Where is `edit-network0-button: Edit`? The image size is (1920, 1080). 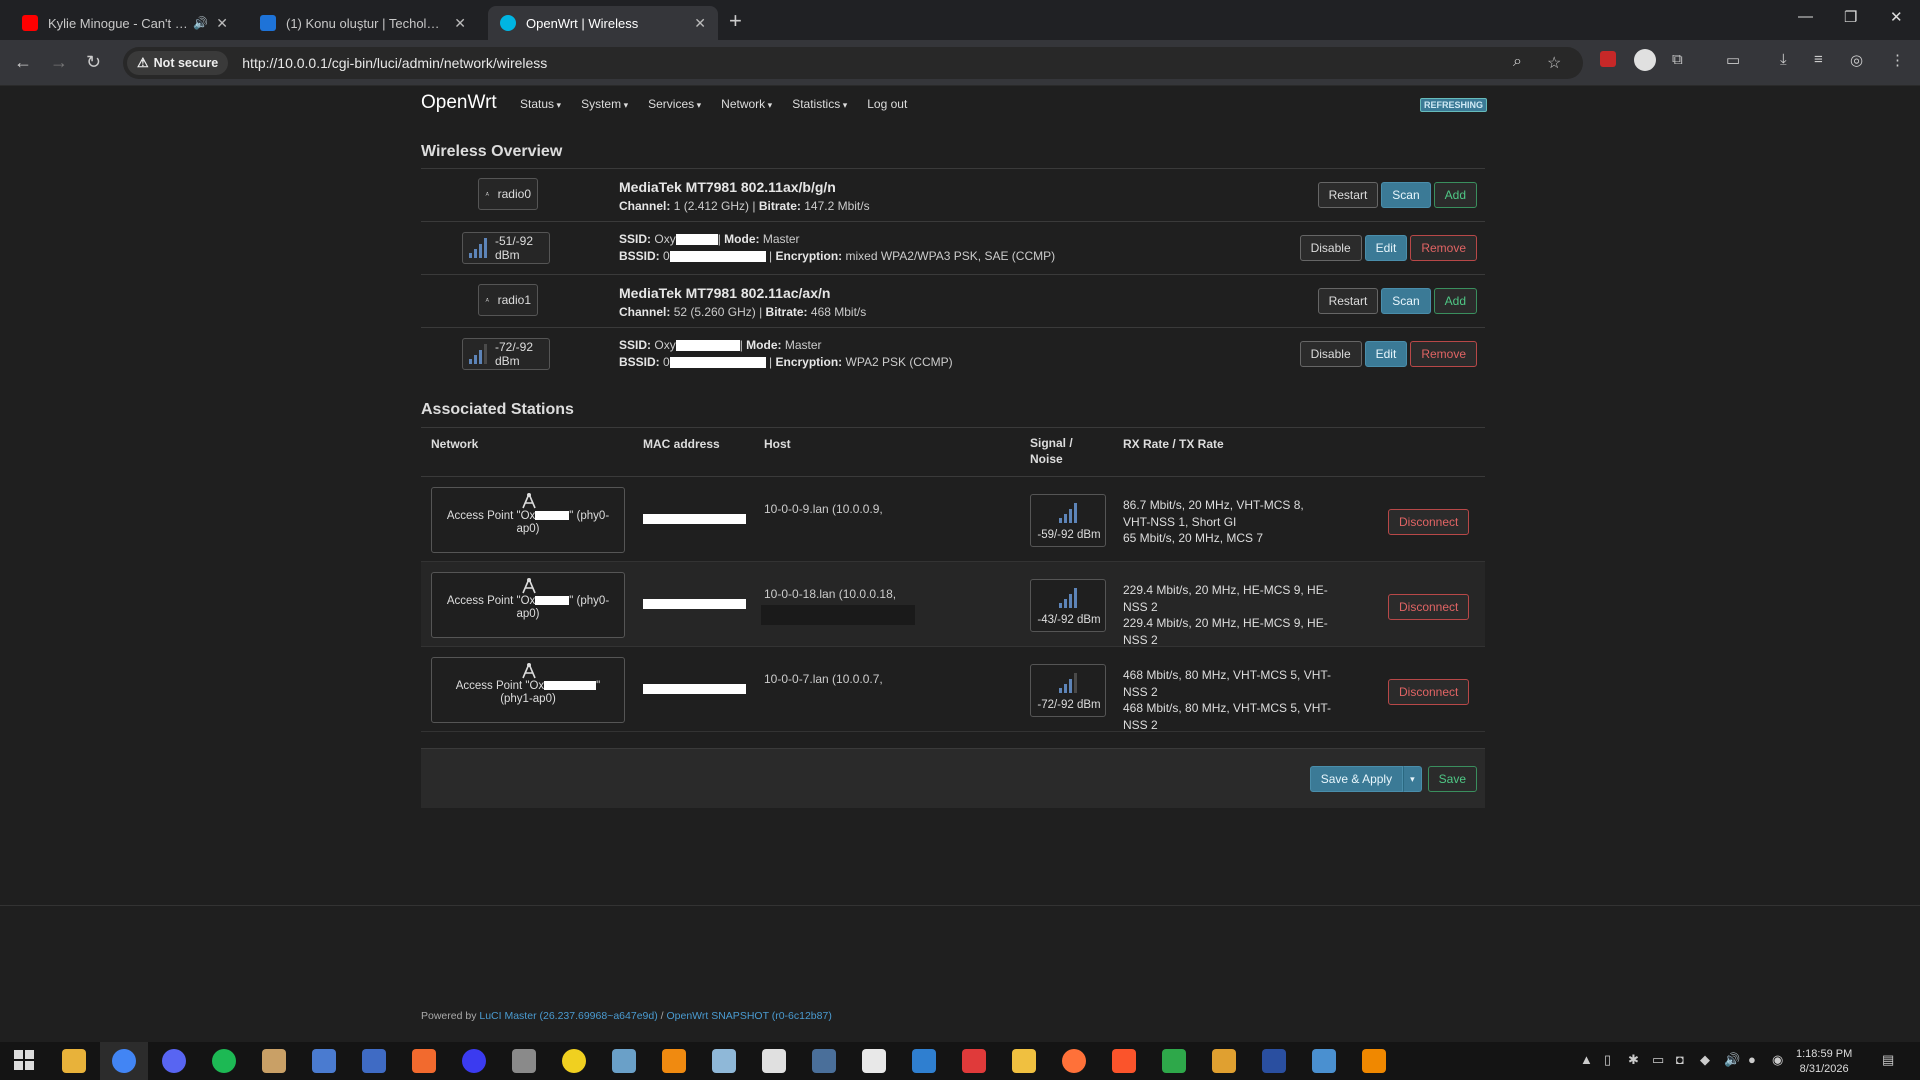
edit-network0-button: Edit is located at coordinates (1386, 248).